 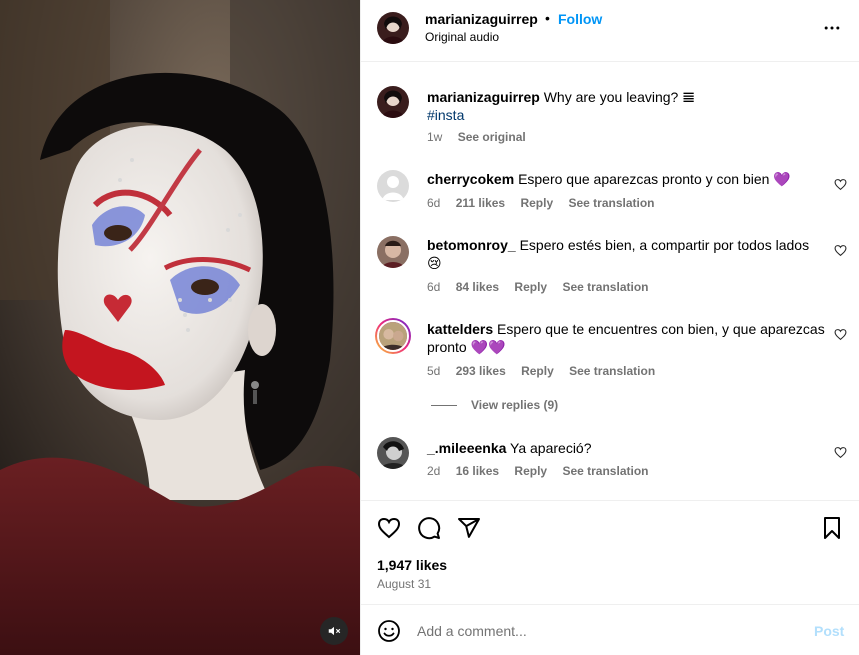 I want to click on original-audio-link: Original audio, so click(x=462, y=37).